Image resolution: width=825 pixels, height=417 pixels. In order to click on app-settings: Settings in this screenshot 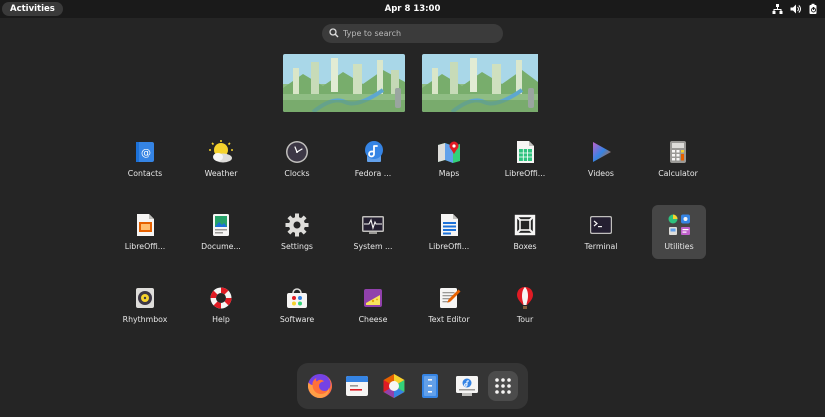, I will do `click(297, 232)`.